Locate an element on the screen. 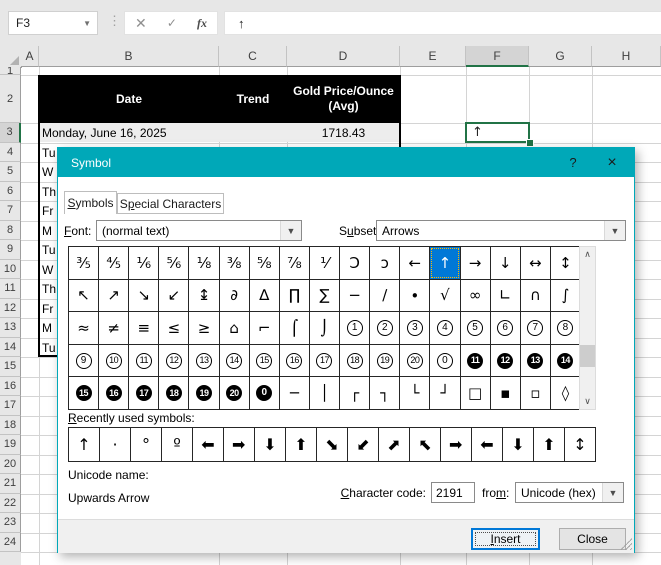  symbol-cell-selected: ↑ is located at coordinates (445, 263).